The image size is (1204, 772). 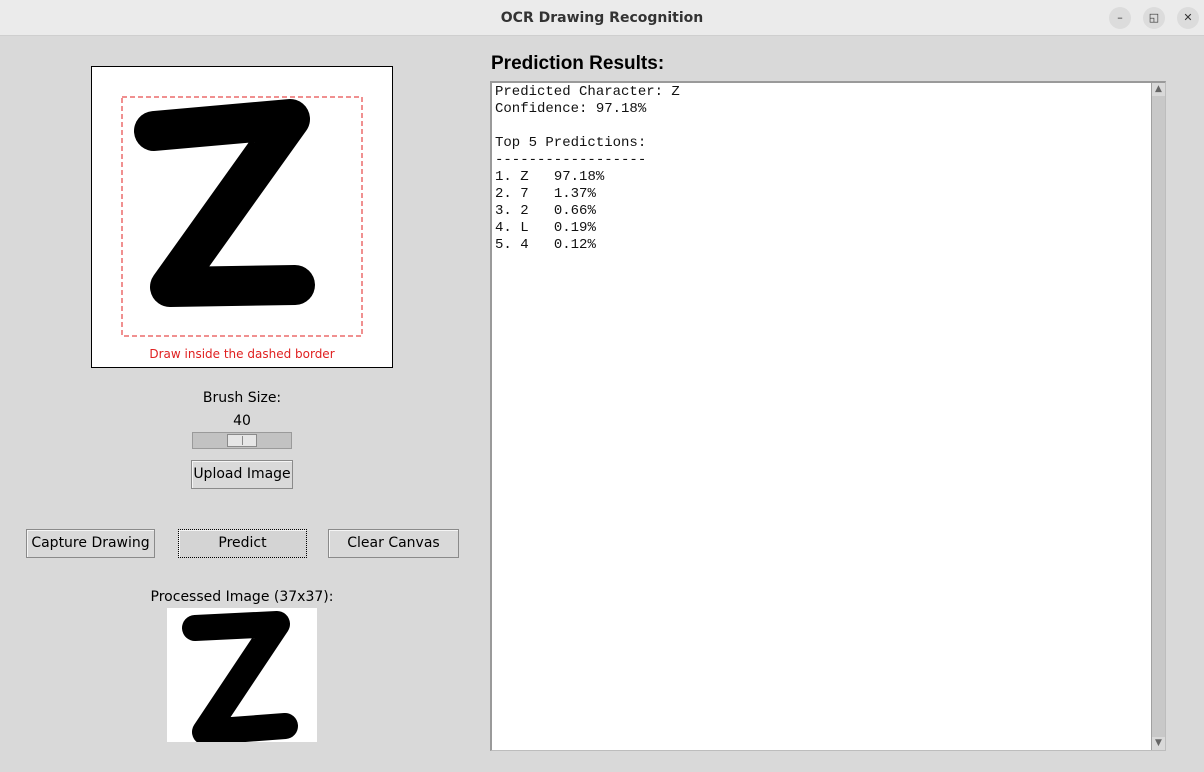 What do you see at coordinates (242, 597) in the screenshot?
I see `processed-image-label: Processed Image (37x37):` at bounding box center [242, 597].